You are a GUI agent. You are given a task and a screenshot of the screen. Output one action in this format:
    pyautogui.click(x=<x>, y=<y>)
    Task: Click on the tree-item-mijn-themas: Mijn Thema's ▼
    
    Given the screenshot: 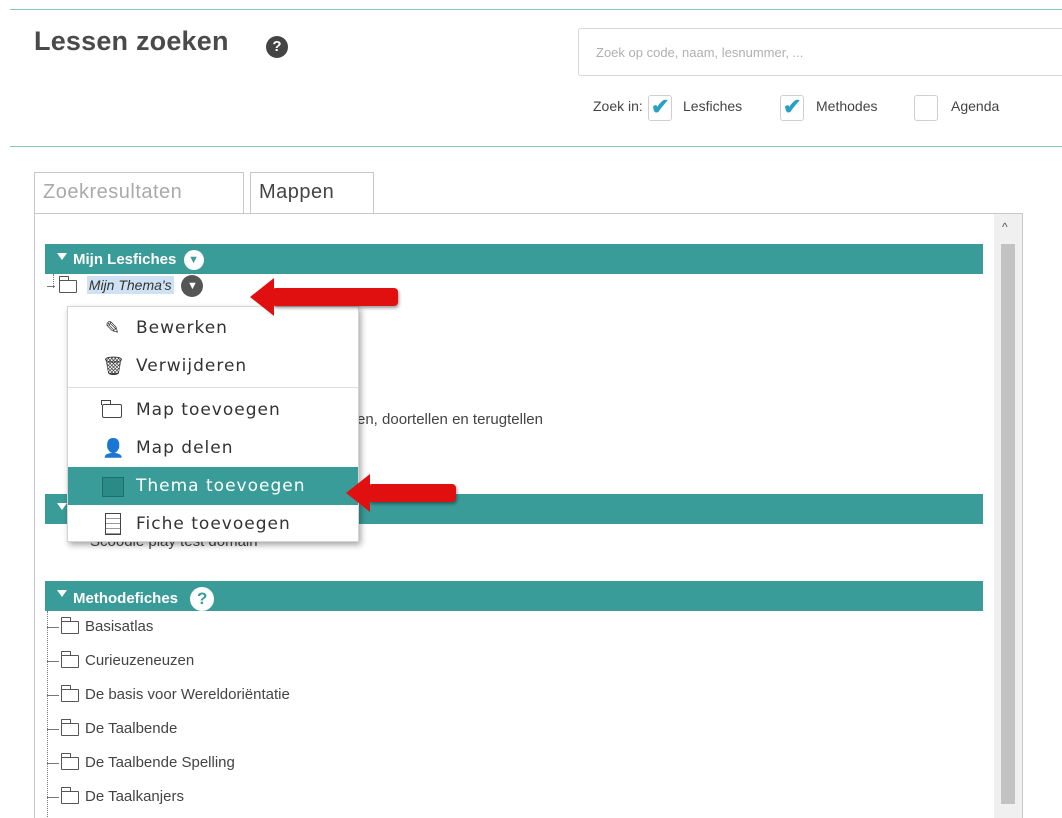 What is the action you would take?
    pyautogui.click(x=125, y=286)
    